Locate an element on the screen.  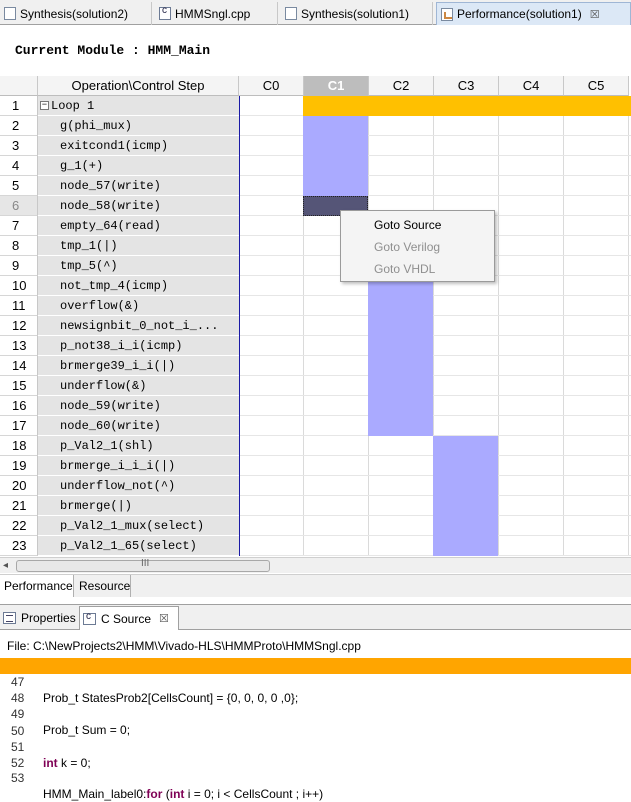
code-fragment: HMM_Main_label0: is located at coordinates (95, 794).